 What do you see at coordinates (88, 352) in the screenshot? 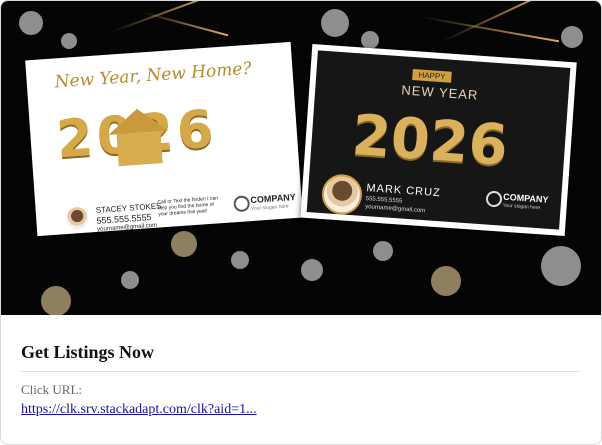
I see `ad-title: Get Listings Now` at bounding box center [88, 352].